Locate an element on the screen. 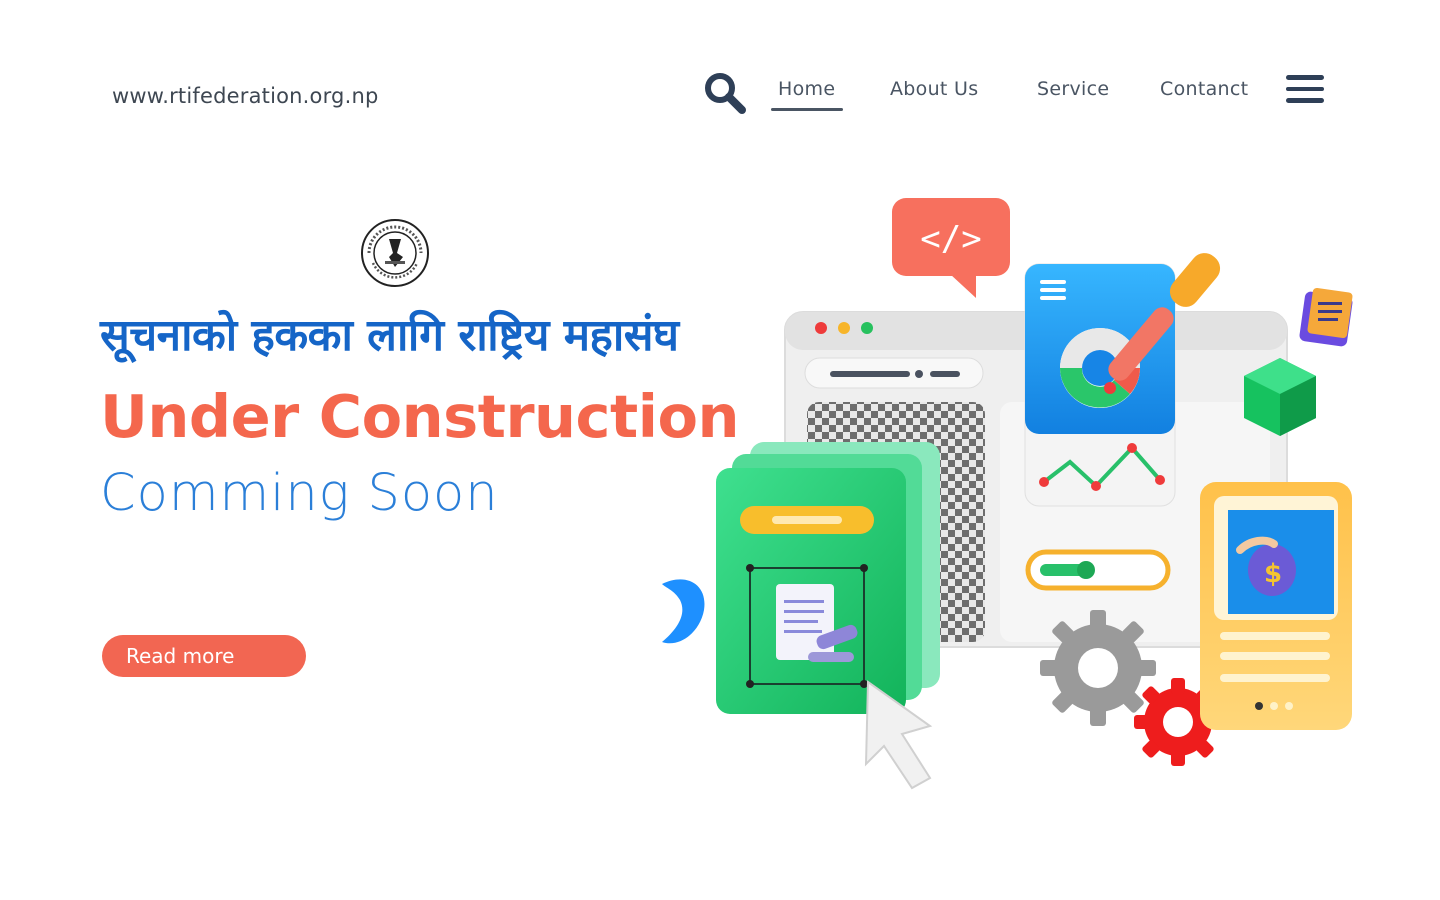  menu-icon is located at coordinates (1305, 90).